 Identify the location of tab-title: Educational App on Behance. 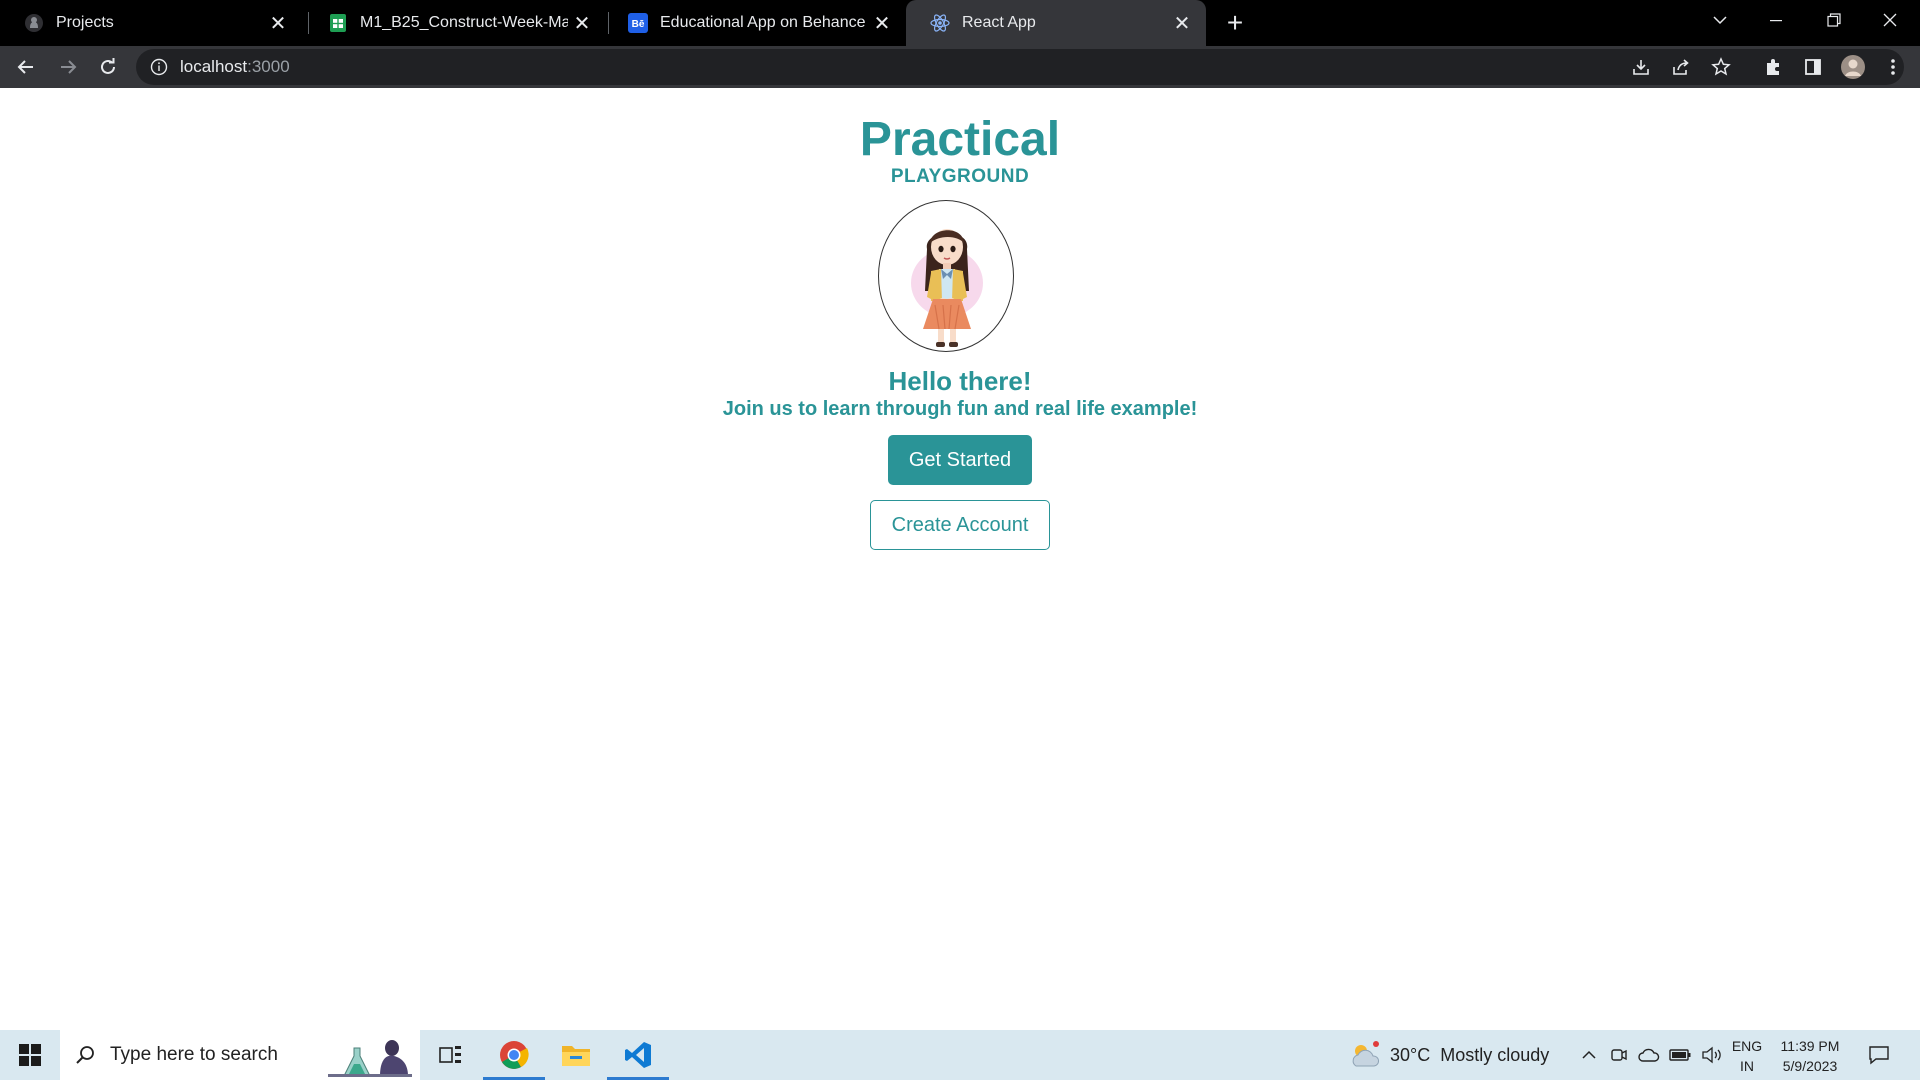
(763, 22).